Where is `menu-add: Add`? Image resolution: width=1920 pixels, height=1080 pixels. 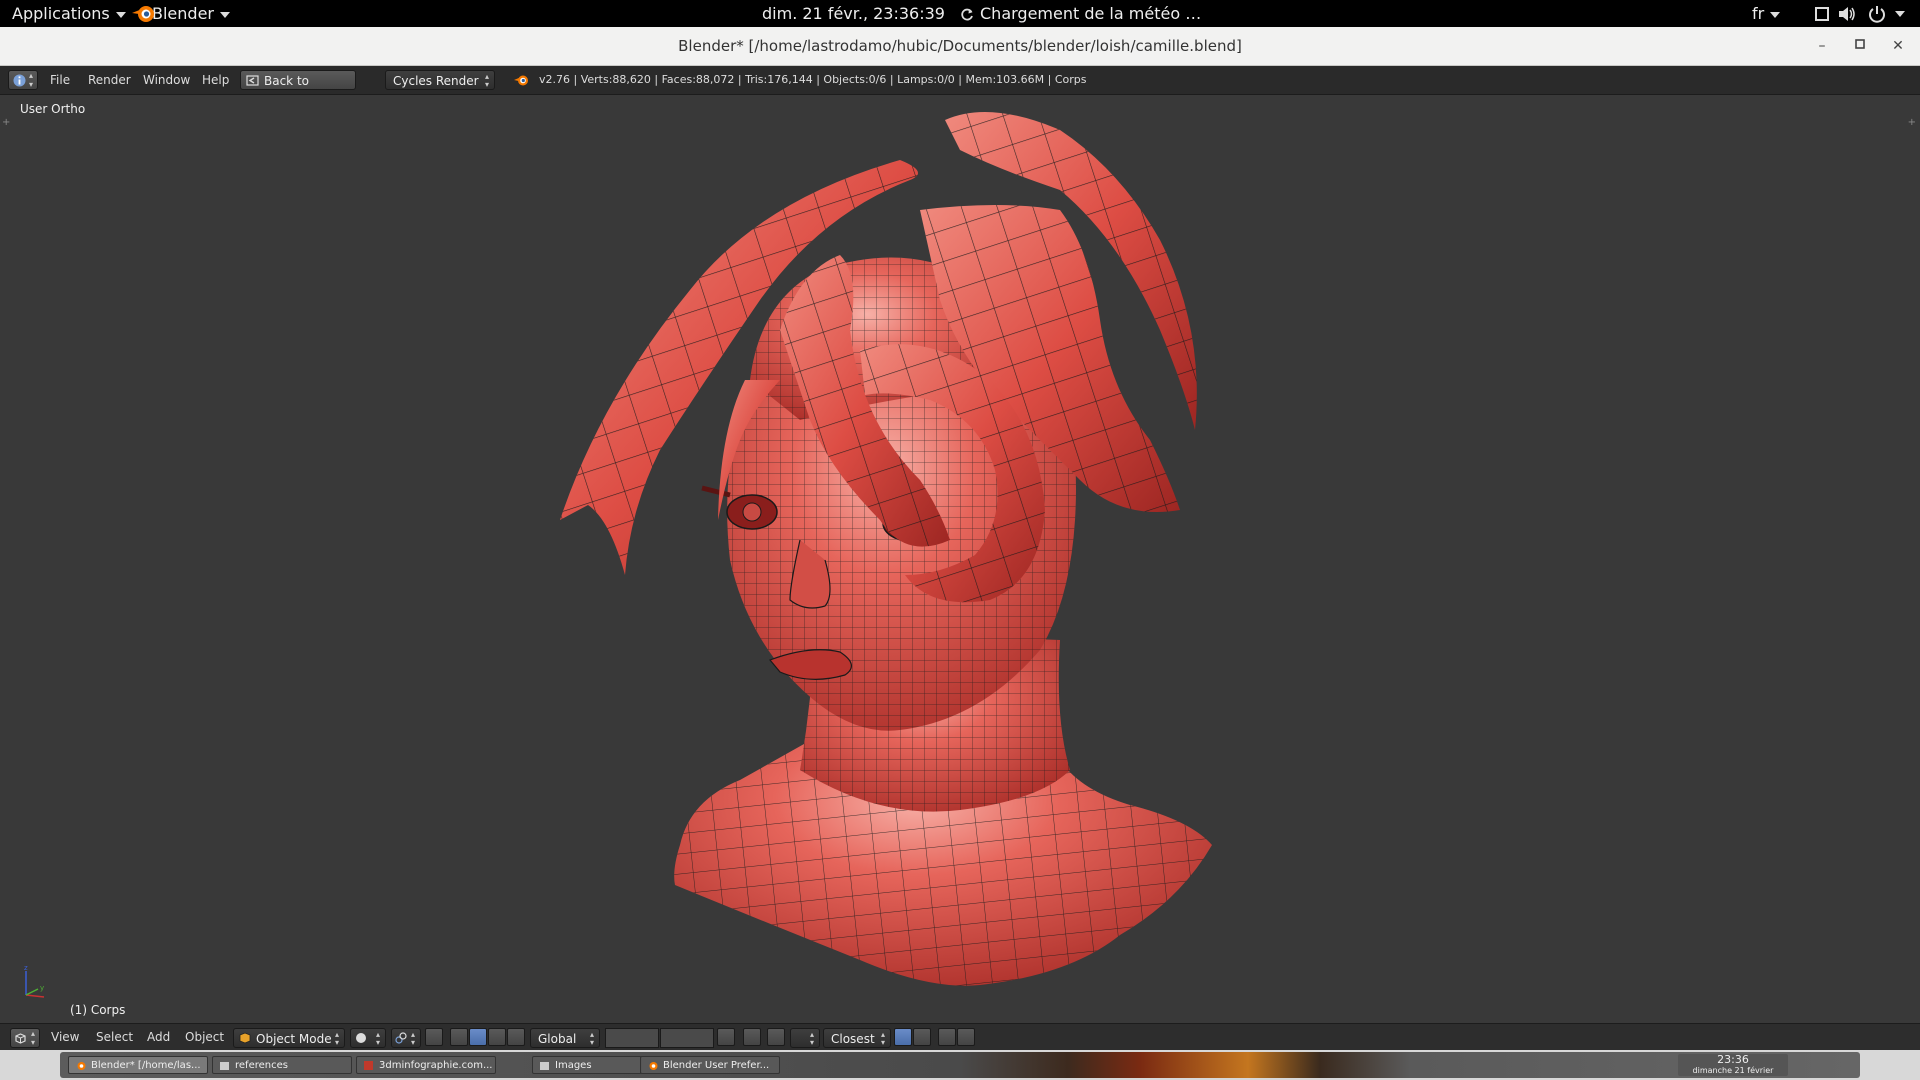 menu-add: Add is located at coordinates (158, 1037).